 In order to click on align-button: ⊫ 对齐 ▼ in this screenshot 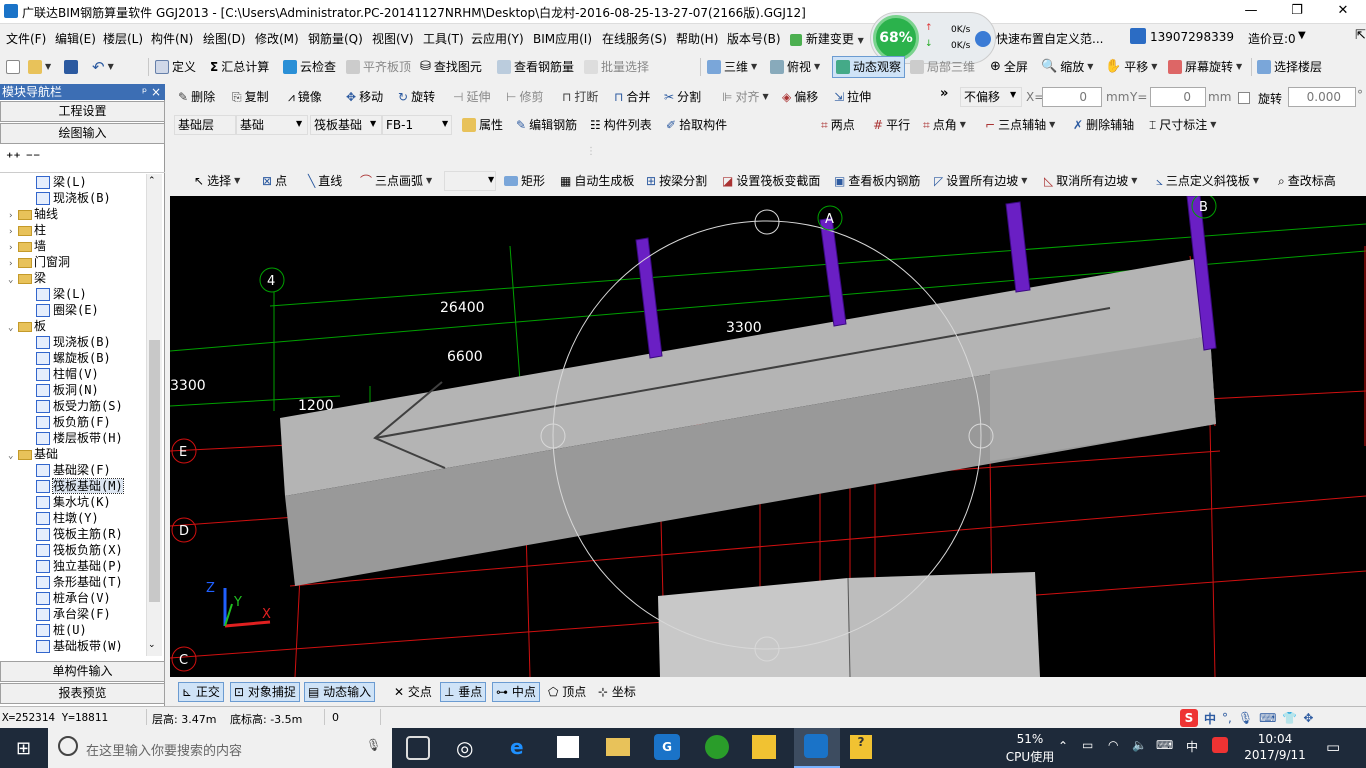, I will do `click(745, 97)`.